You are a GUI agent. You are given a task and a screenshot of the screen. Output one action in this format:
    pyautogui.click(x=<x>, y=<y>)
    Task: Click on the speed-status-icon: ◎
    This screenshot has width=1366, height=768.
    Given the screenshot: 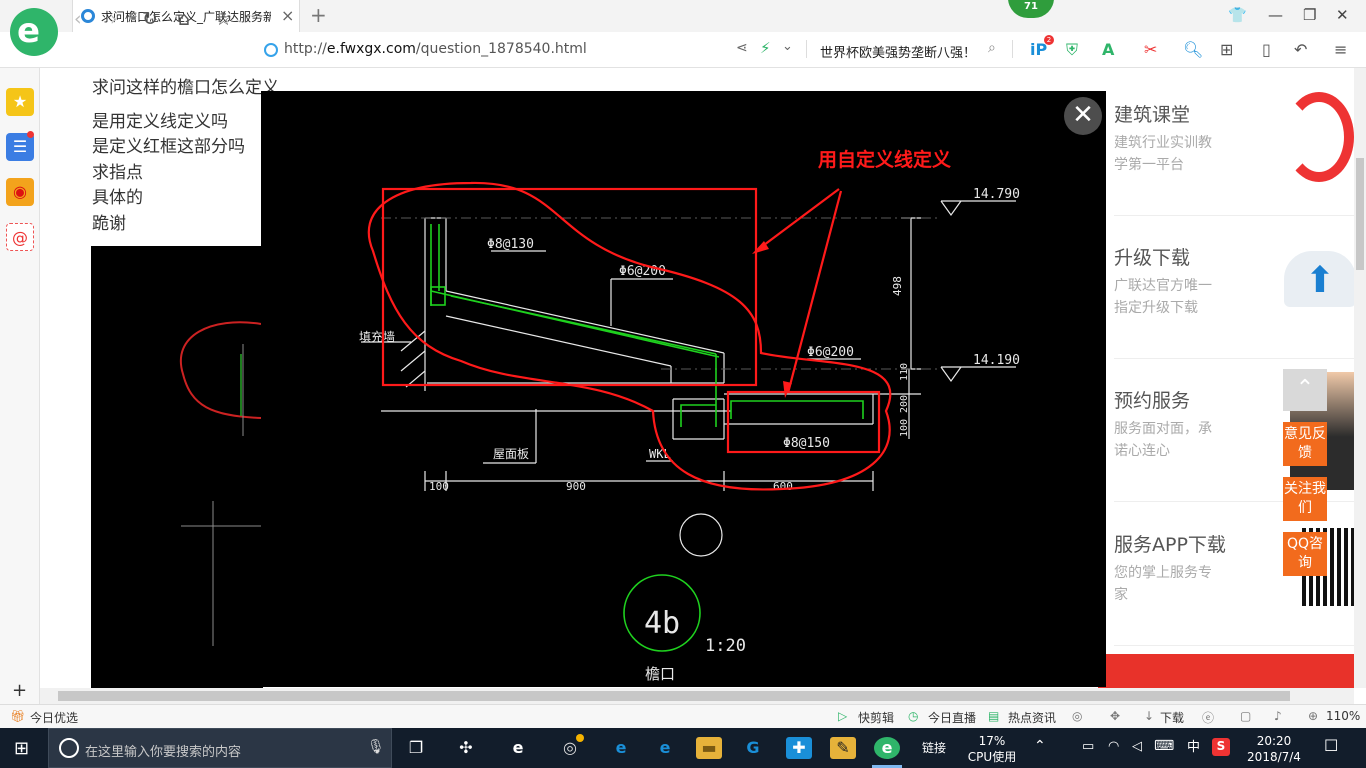 What is the action you would take?
    pyautogui.click(x=1077, y=716)
    